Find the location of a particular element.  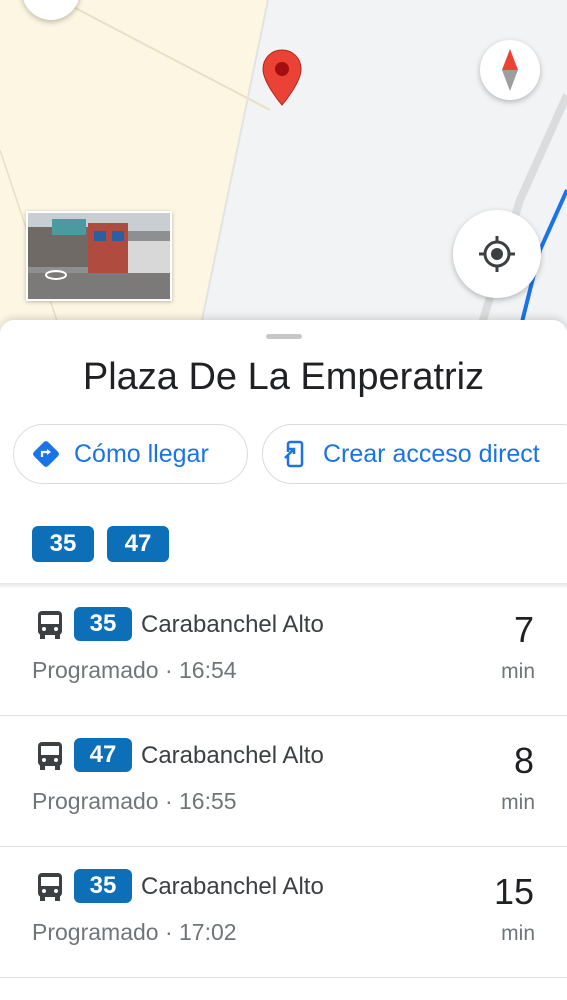

my-location-icon is located at coordinates (497, 254).